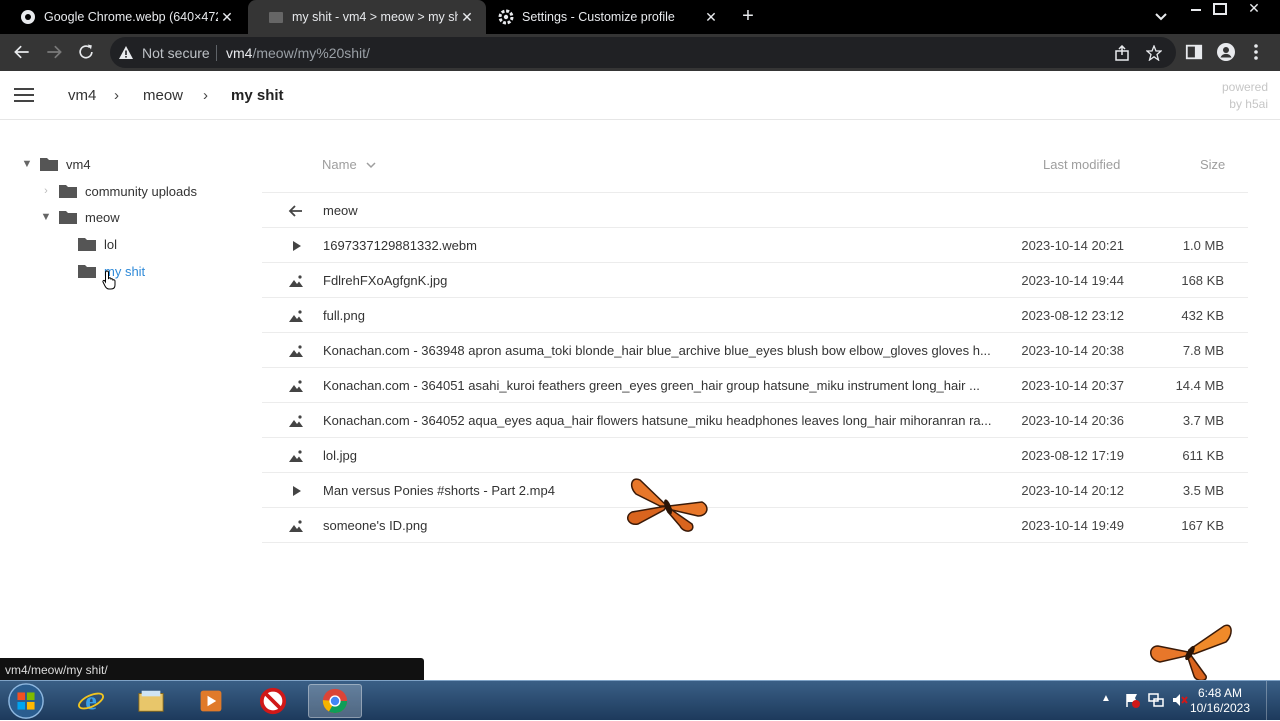  What do you see at coordinates (126, 53) in the screenshot?
I see `warning-icon` at bounding box center [126, 53].